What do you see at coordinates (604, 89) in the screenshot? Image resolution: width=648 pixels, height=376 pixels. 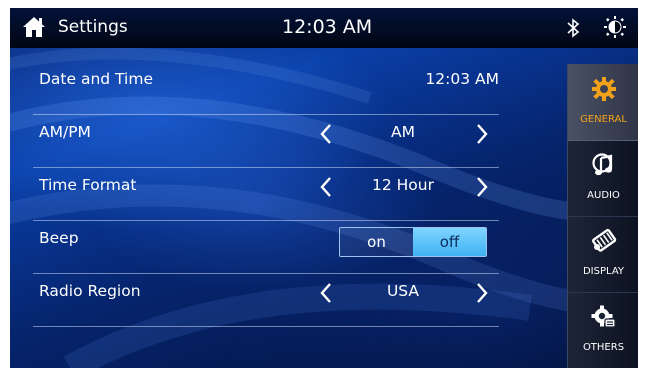 I see `gear-icon` at bounding box center [604, 89].